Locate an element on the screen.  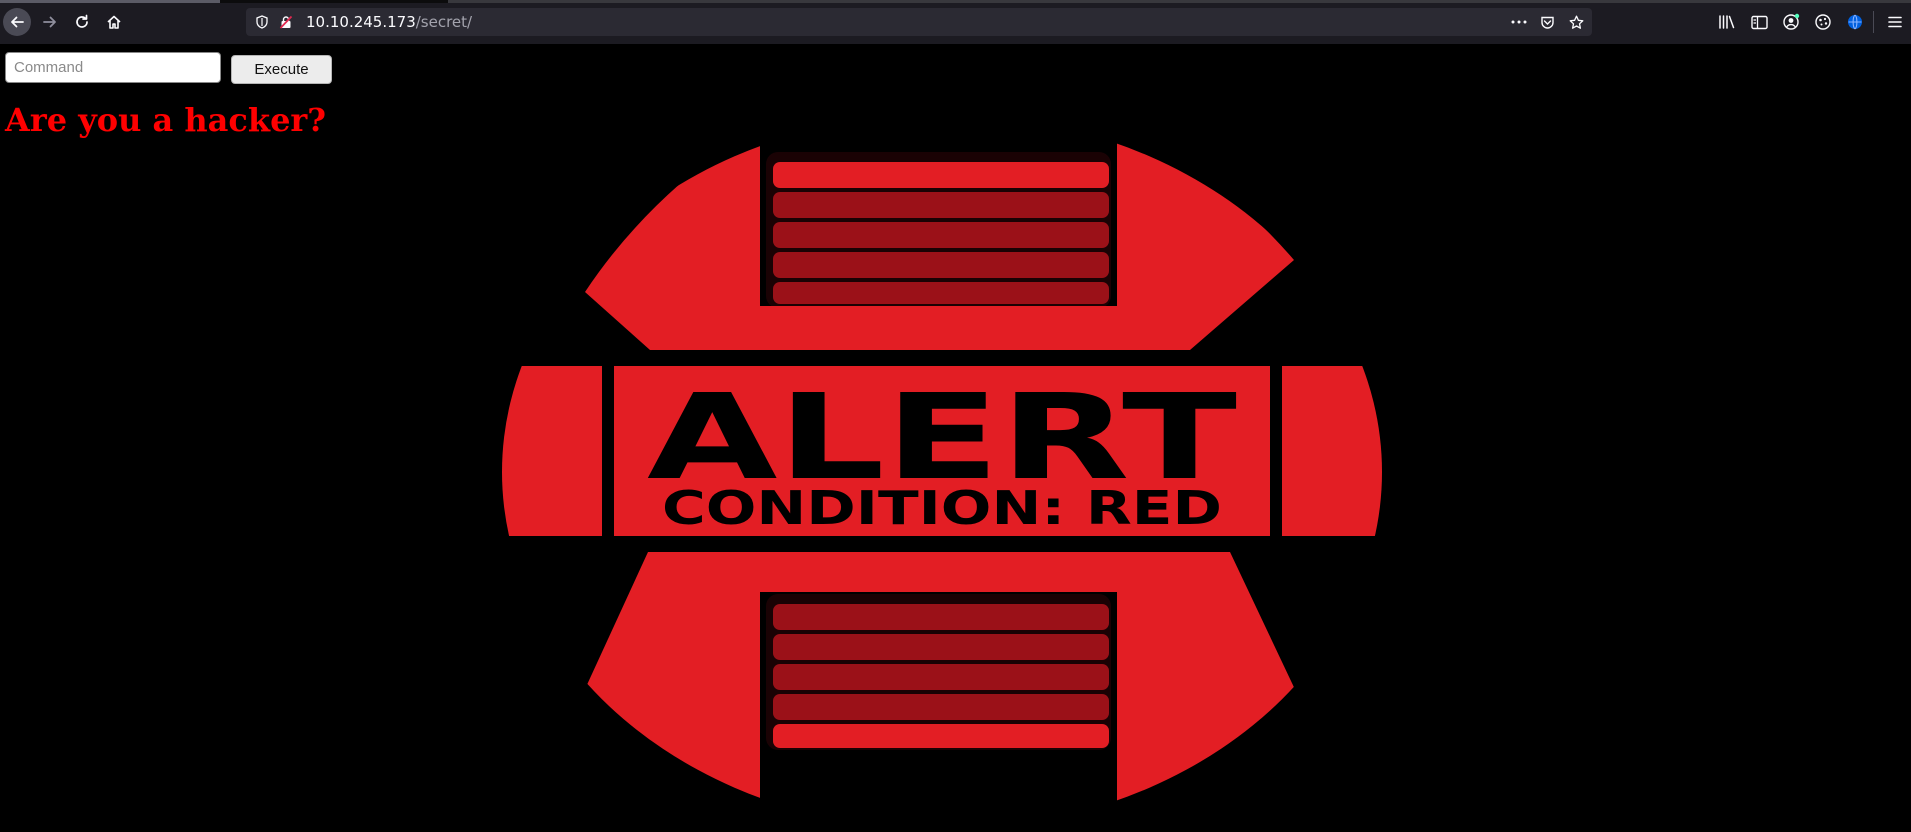
back-button is located at coordinates (17, 22).